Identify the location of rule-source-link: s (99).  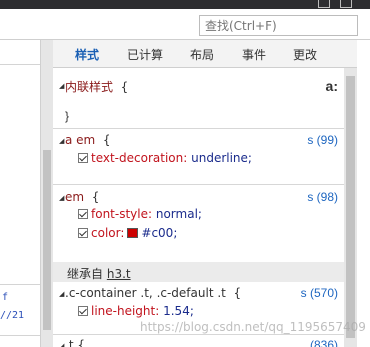
(322, 140).